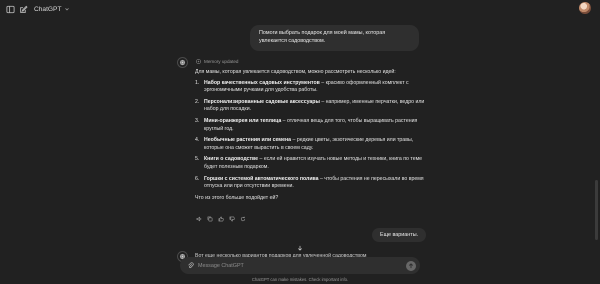 The height and width of the screenshot is (284, 600). What do you see at coordinates (585, 8) in the screenshot?
I see `user-avatar` at bounding box center [585, 8].